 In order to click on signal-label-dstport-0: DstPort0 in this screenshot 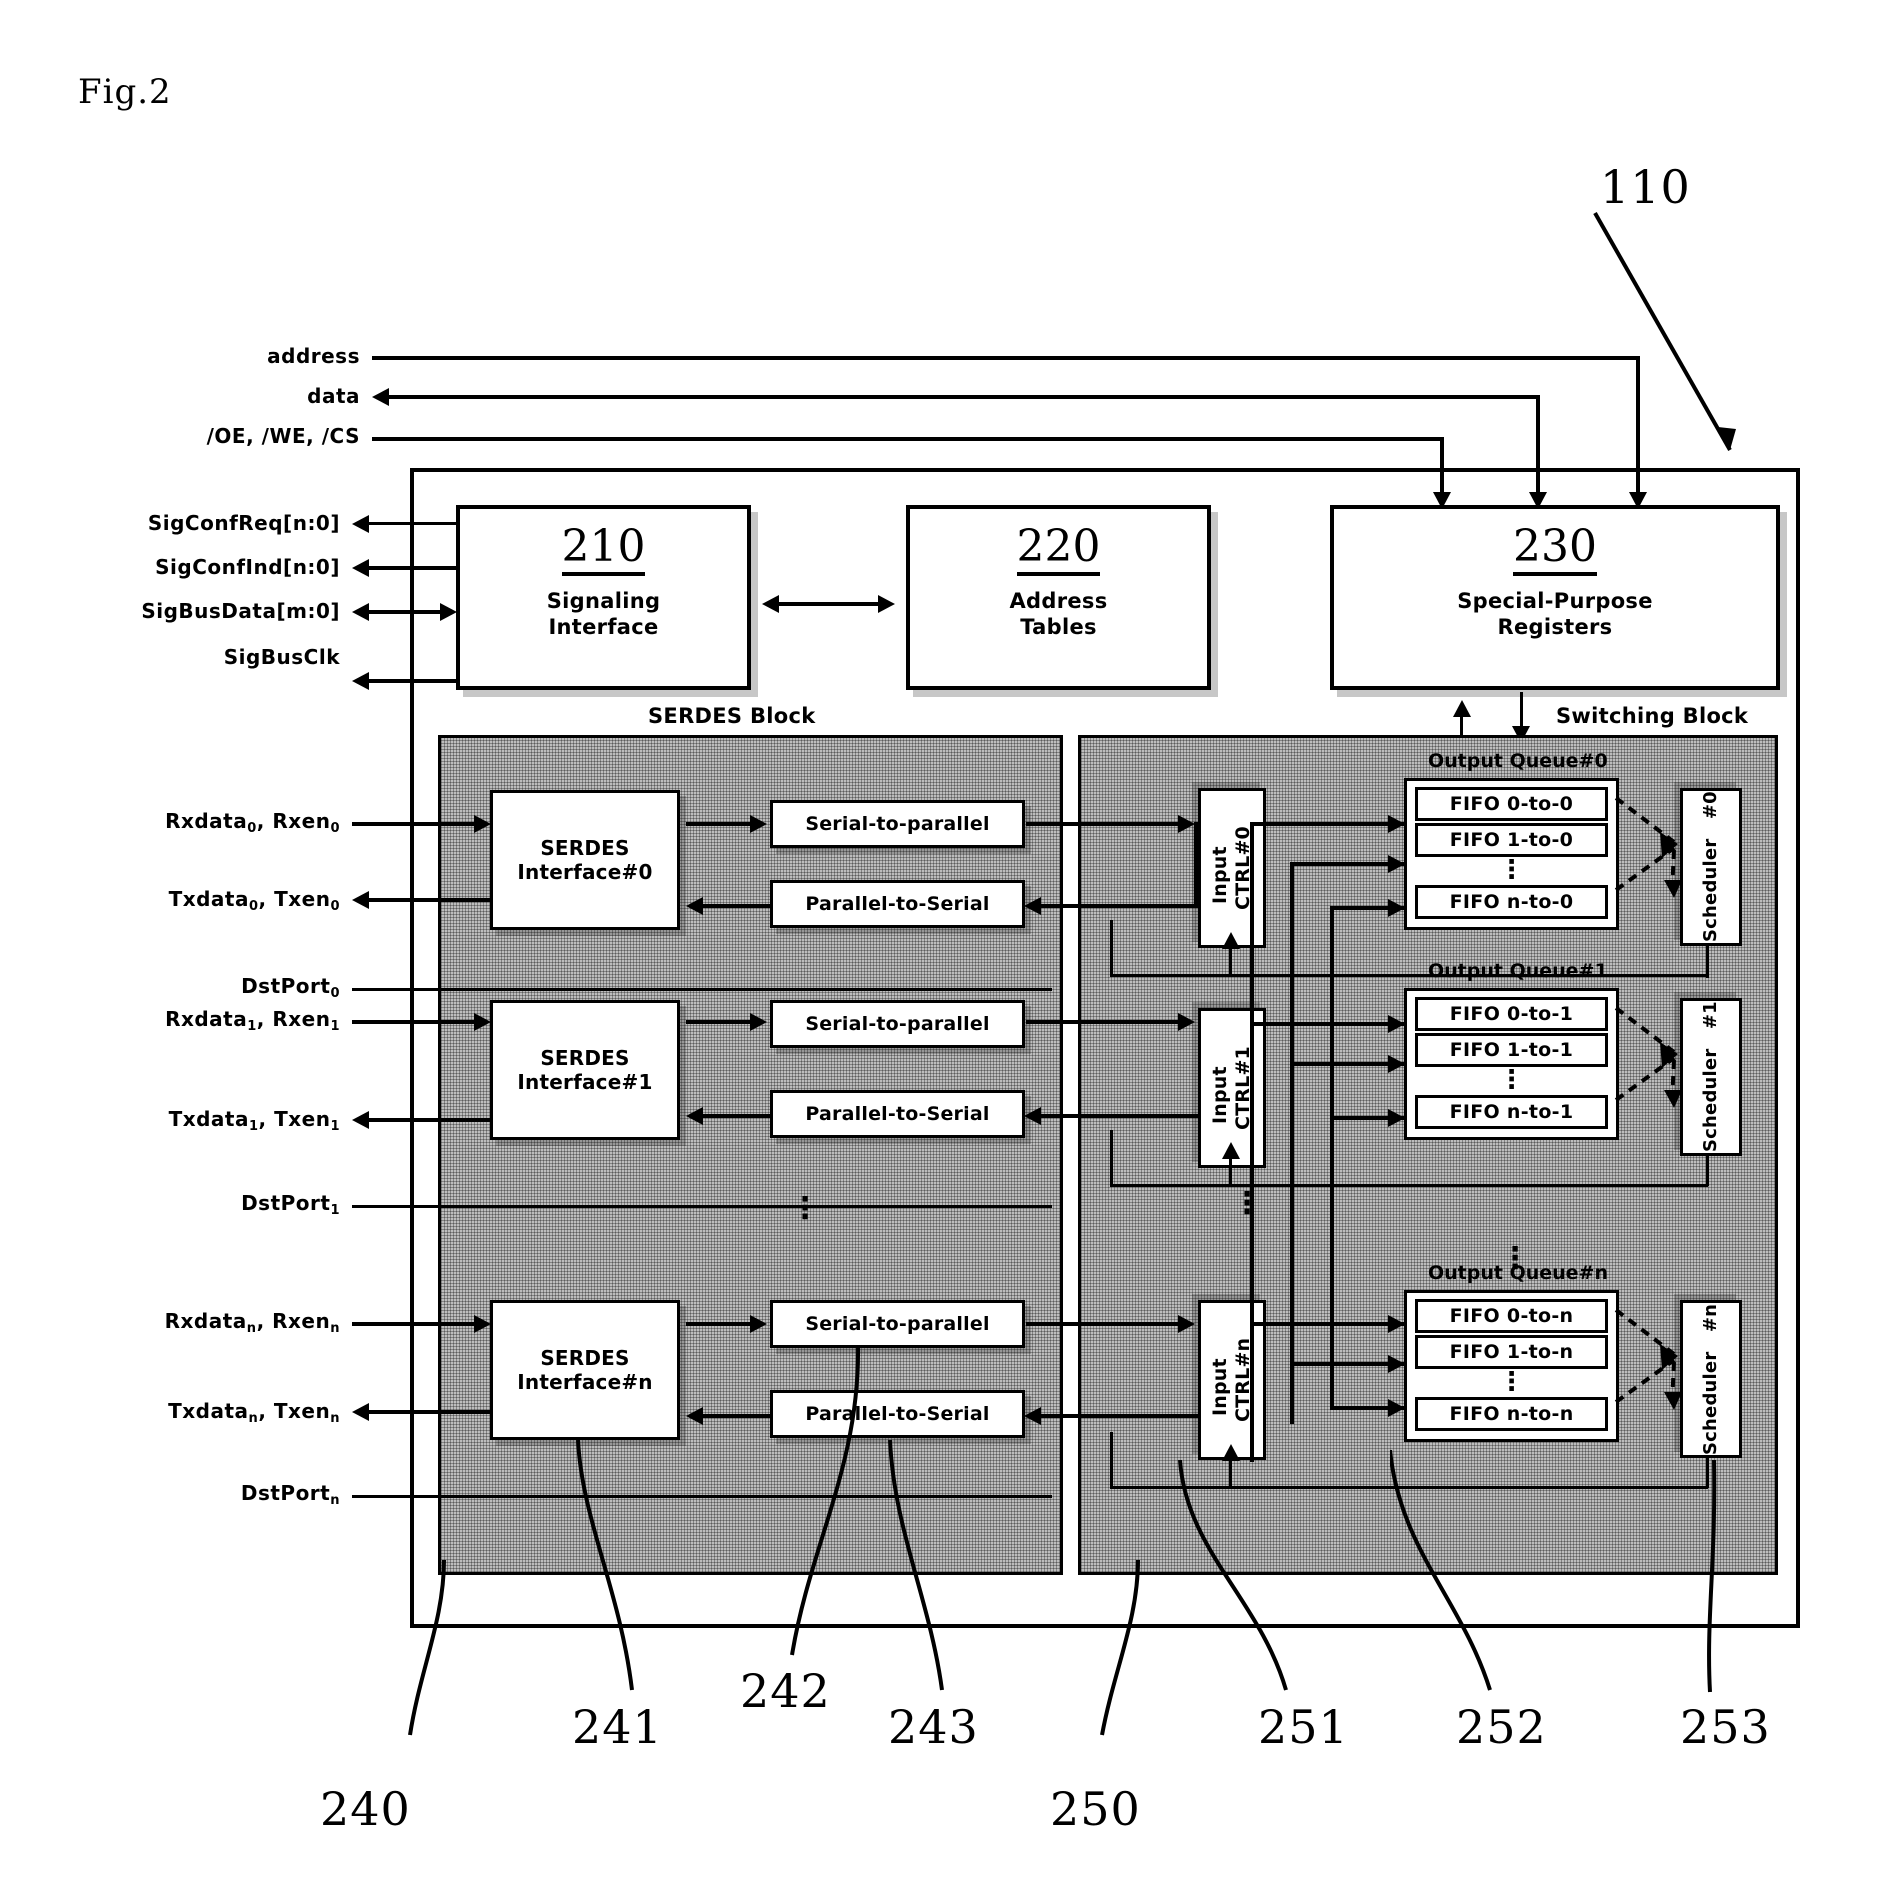, I will do `click(190, 988)`.